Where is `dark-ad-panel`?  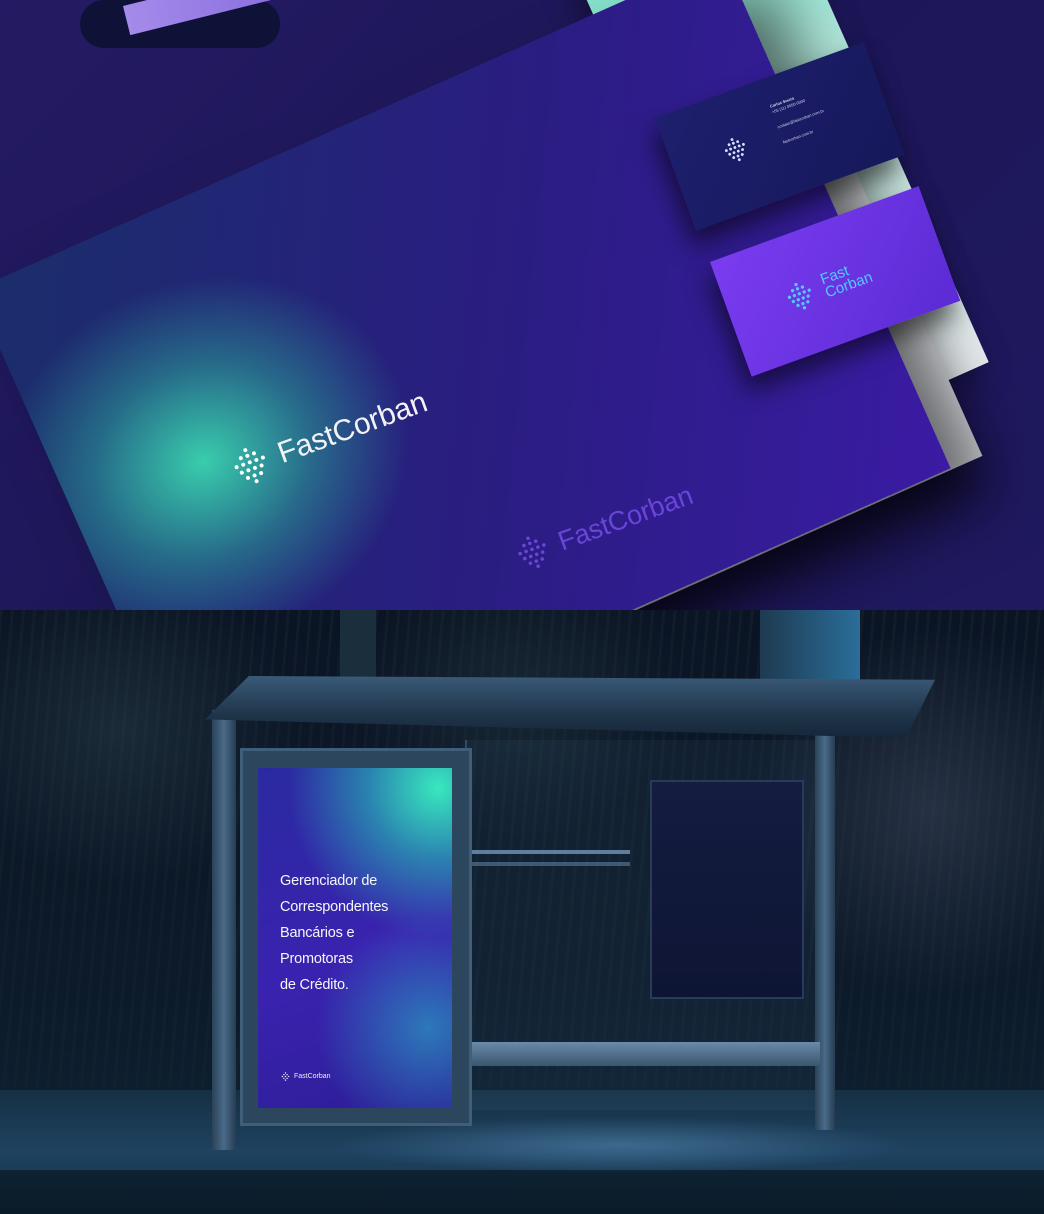 dark-ad-panel is located at coordinates (727, 889).